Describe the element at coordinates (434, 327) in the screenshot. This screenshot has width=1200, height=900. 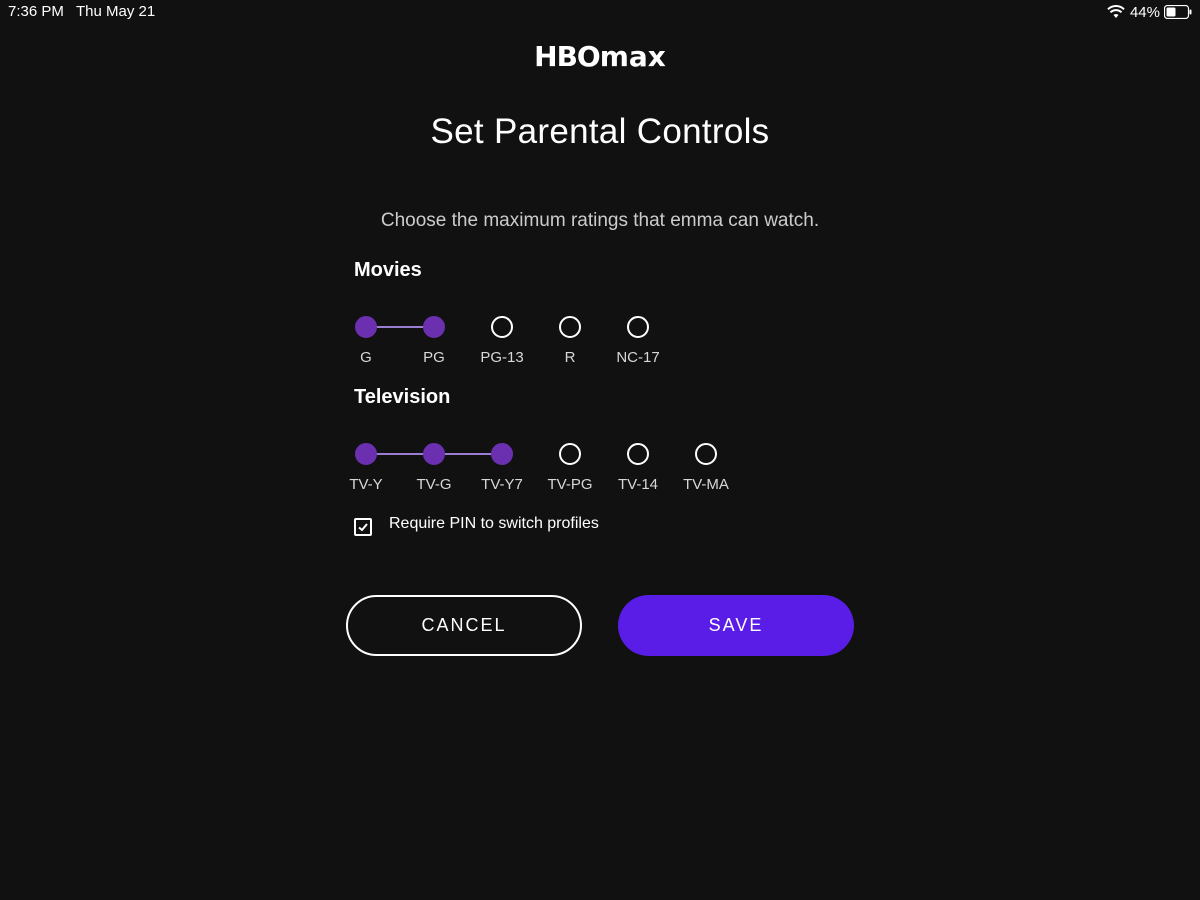
I see `movies-rating-dot-pg` at that location.